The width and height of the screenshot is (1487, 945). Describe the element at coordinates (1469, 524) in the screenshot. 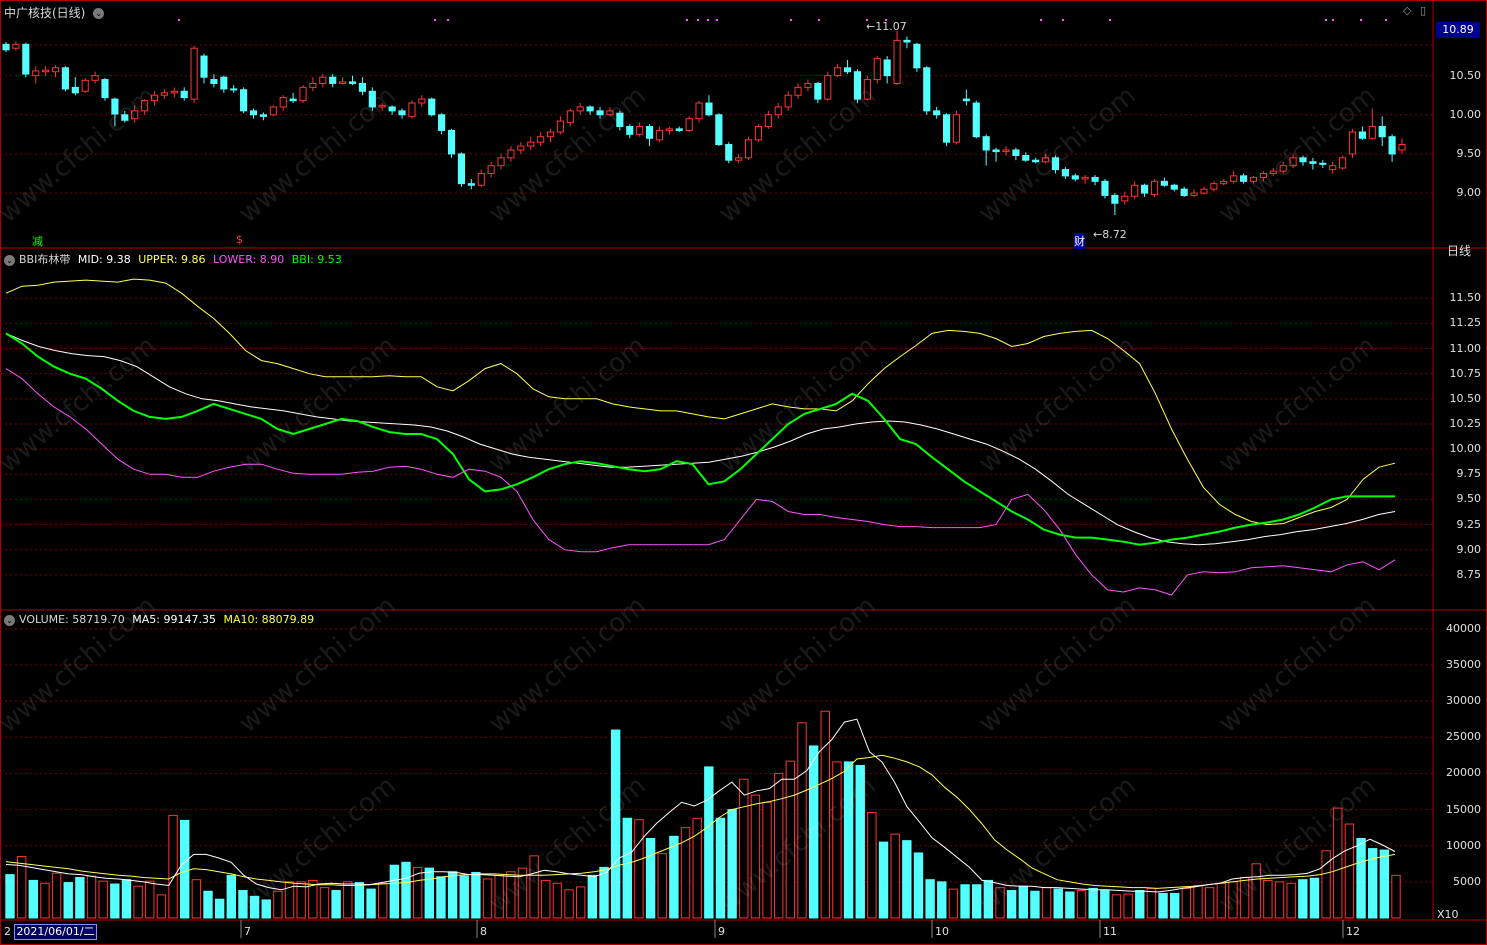

I see `bbi-tick: 9.25` at that location.